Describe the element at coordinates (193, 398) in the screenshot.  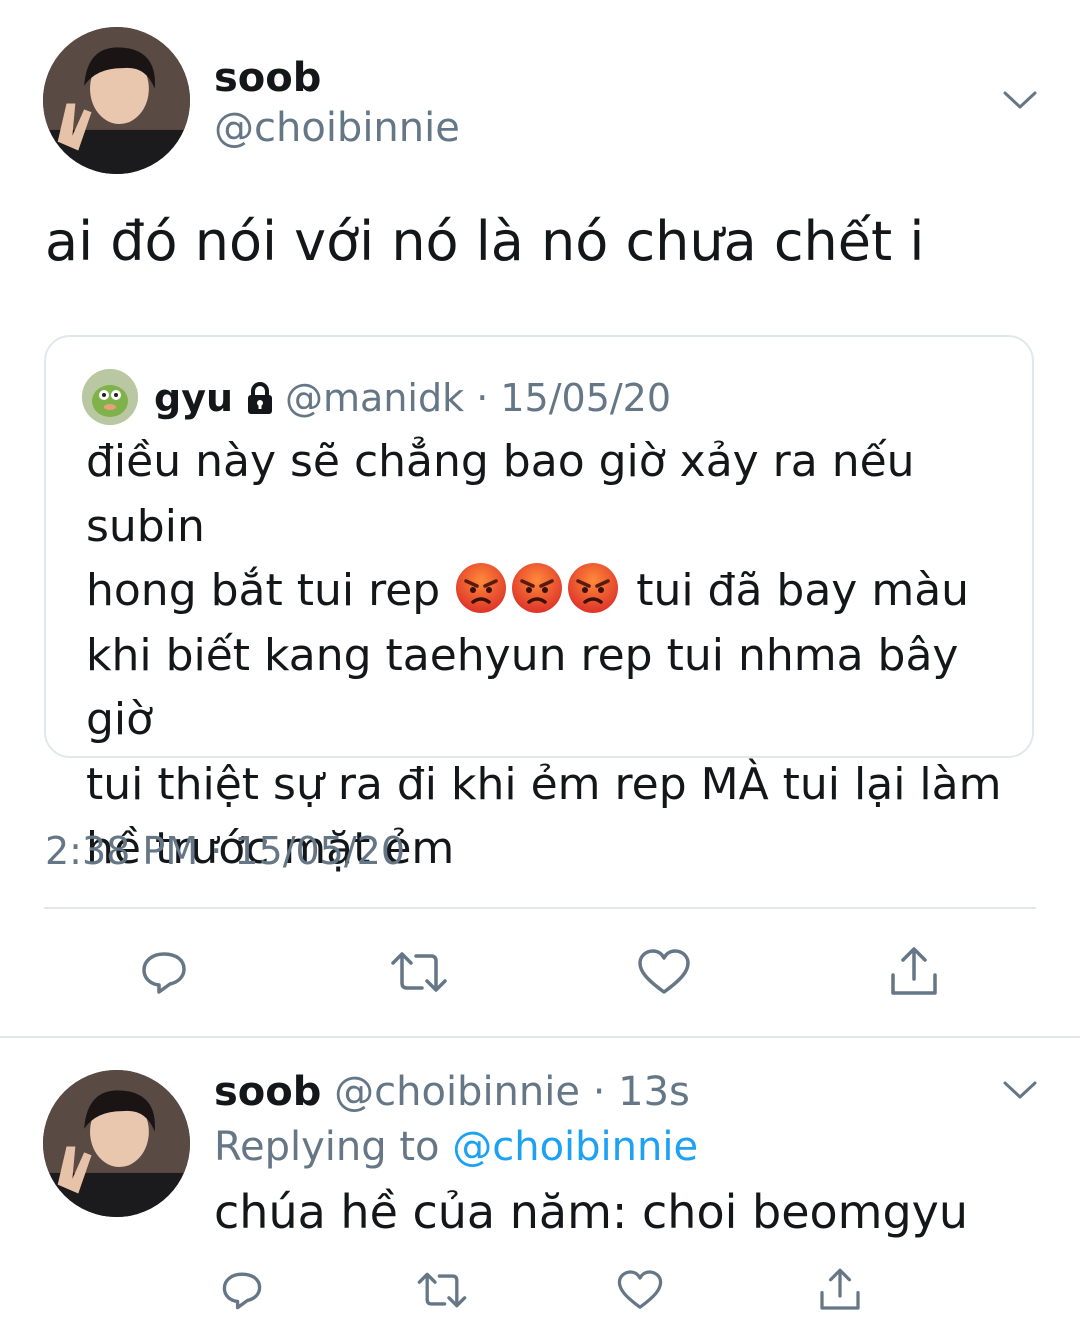
I see `quoted-display-name: gyu` at that location.